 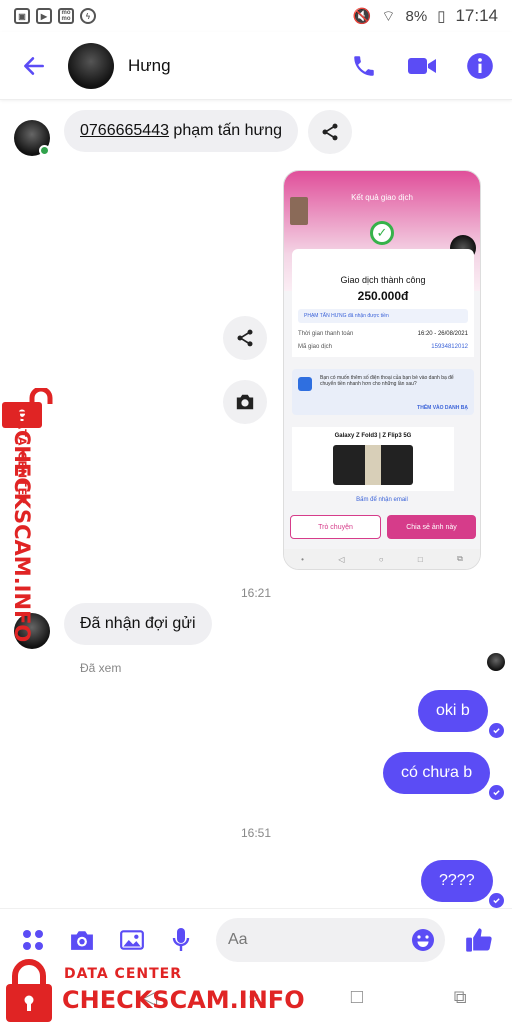 What do you see at coordinates (449, 347) in the screenshot?
I see `code-value: 15934812012` at bounding box center [449, 347].